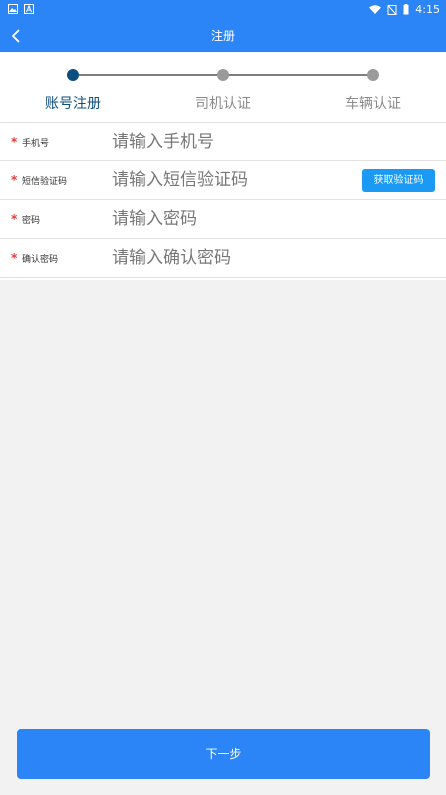  Describe the element at coordinates (227, 258) in the screenshot. I see `confirm-password-input` at that location.